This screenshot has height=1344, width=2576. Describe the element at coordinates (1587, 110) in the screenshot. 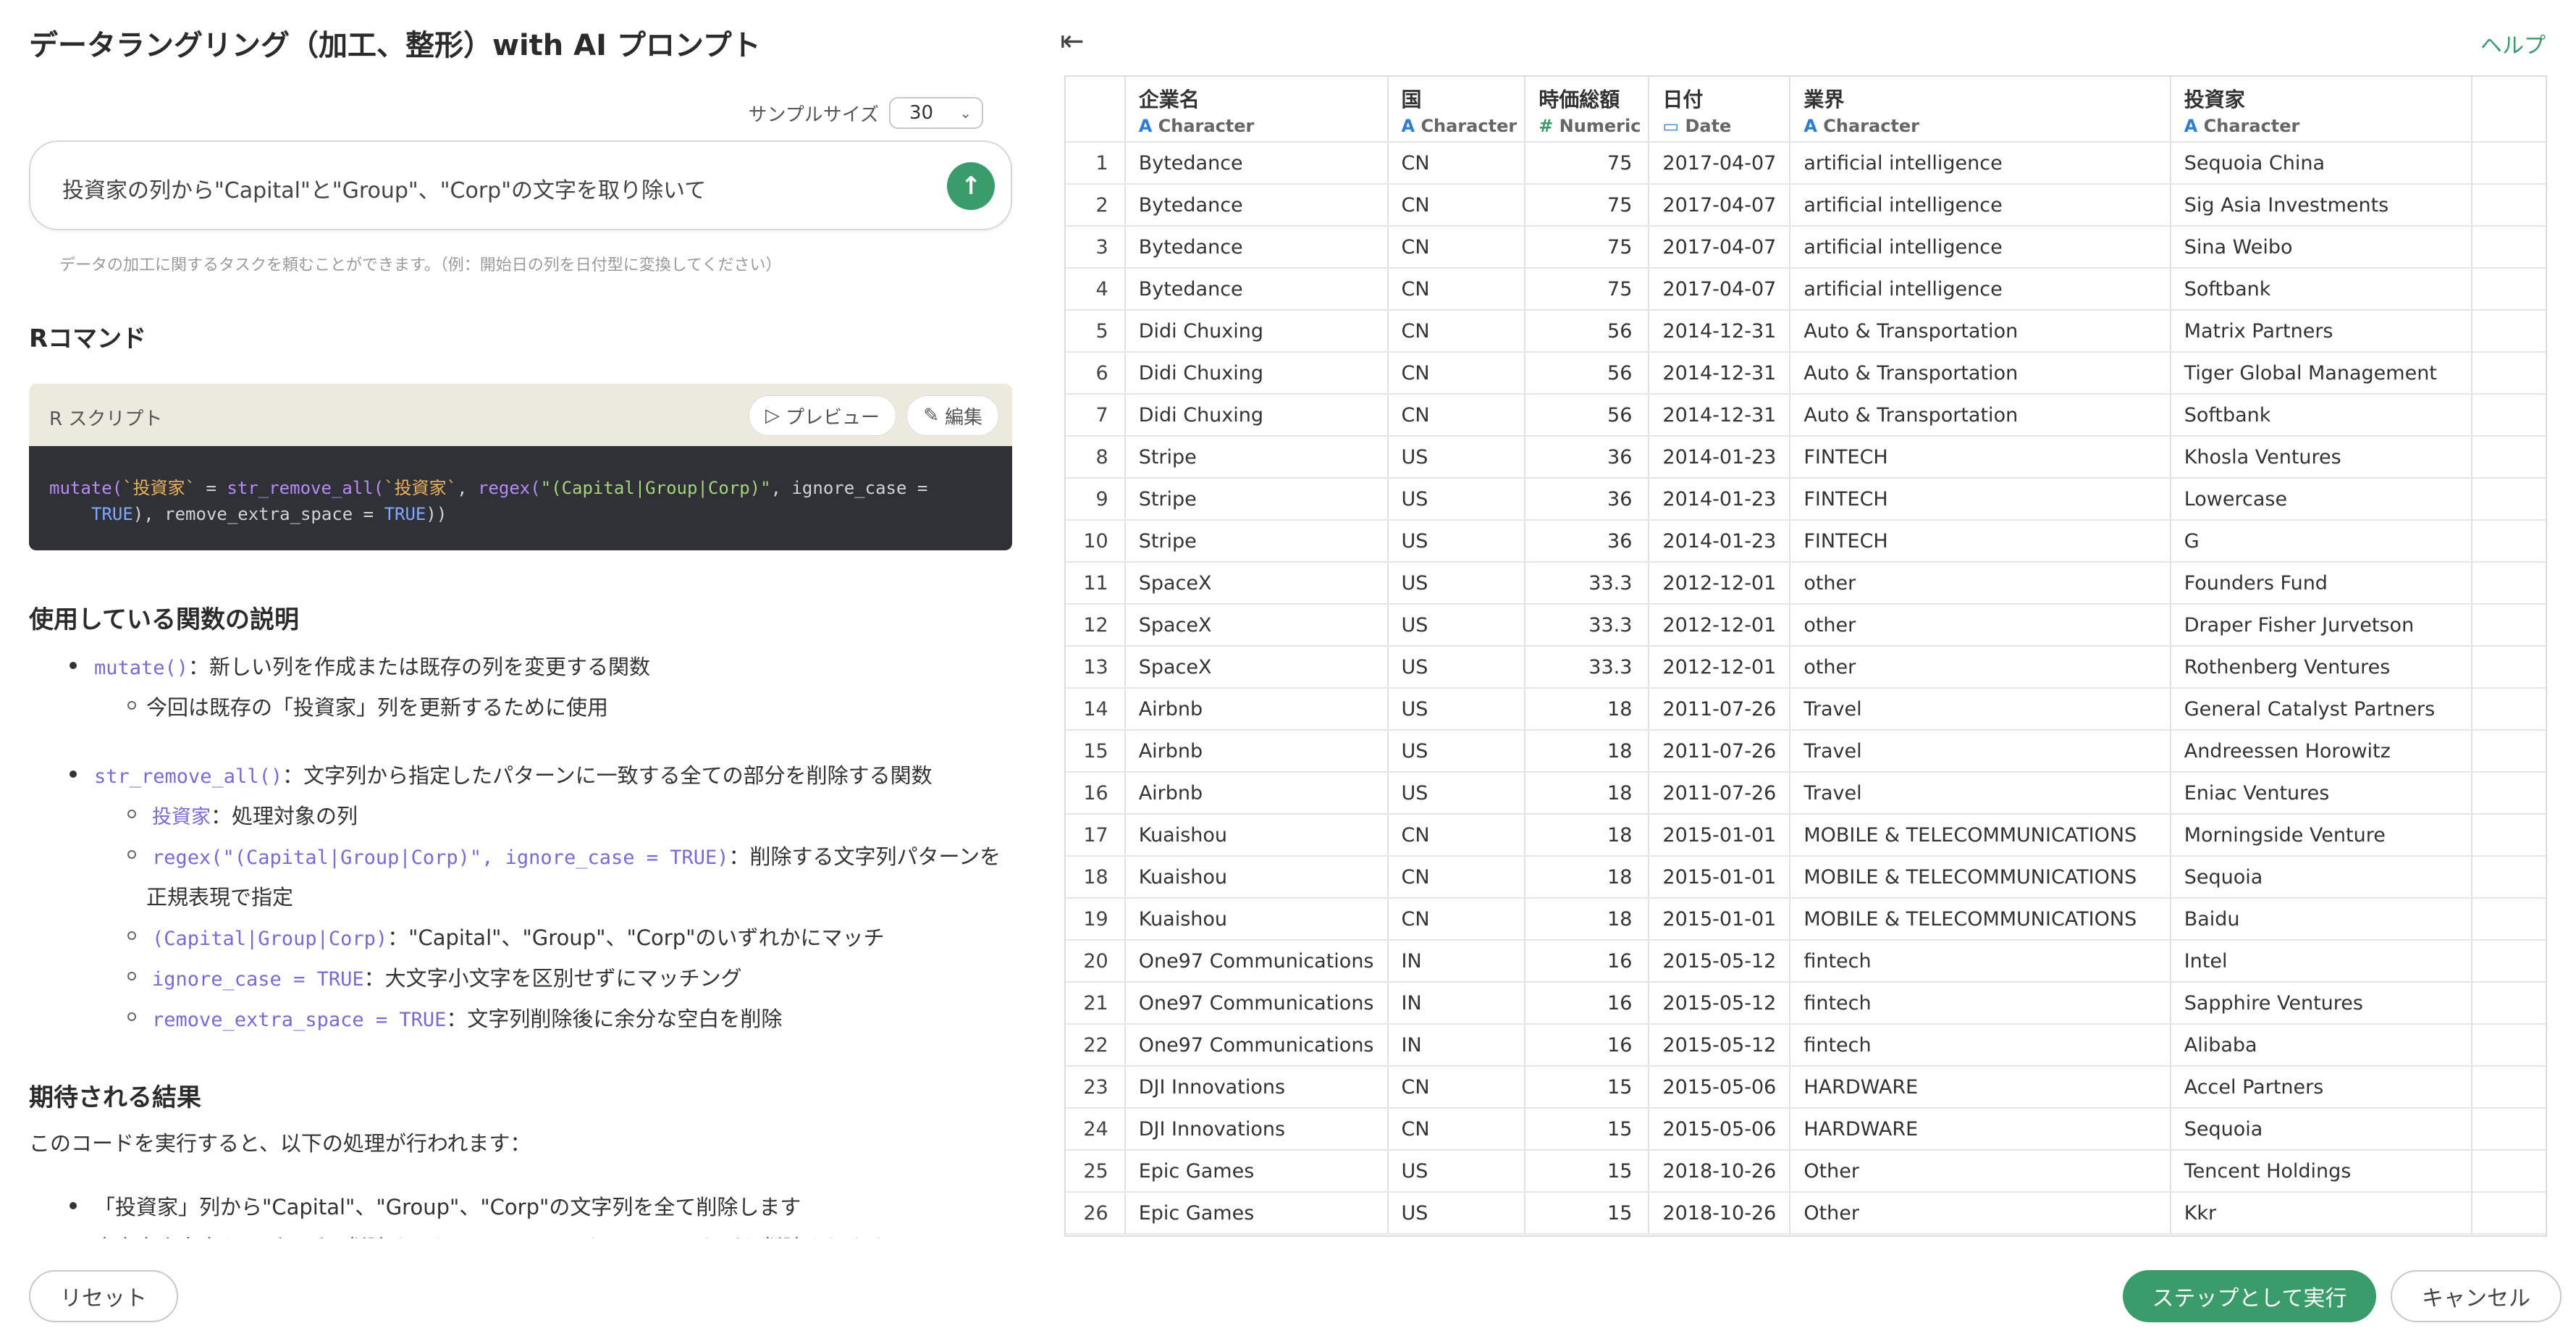

I see `column-header: 時価総額 # Numeric` at that location.